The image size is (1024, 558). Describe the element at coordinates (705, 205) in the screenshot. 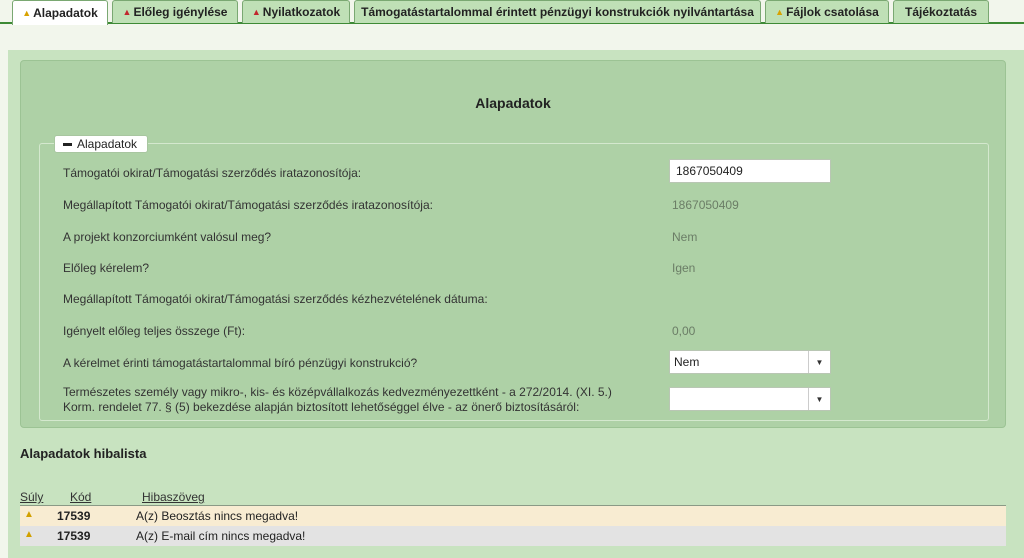

I see `megallapitott-value: 1867050409` at that location.